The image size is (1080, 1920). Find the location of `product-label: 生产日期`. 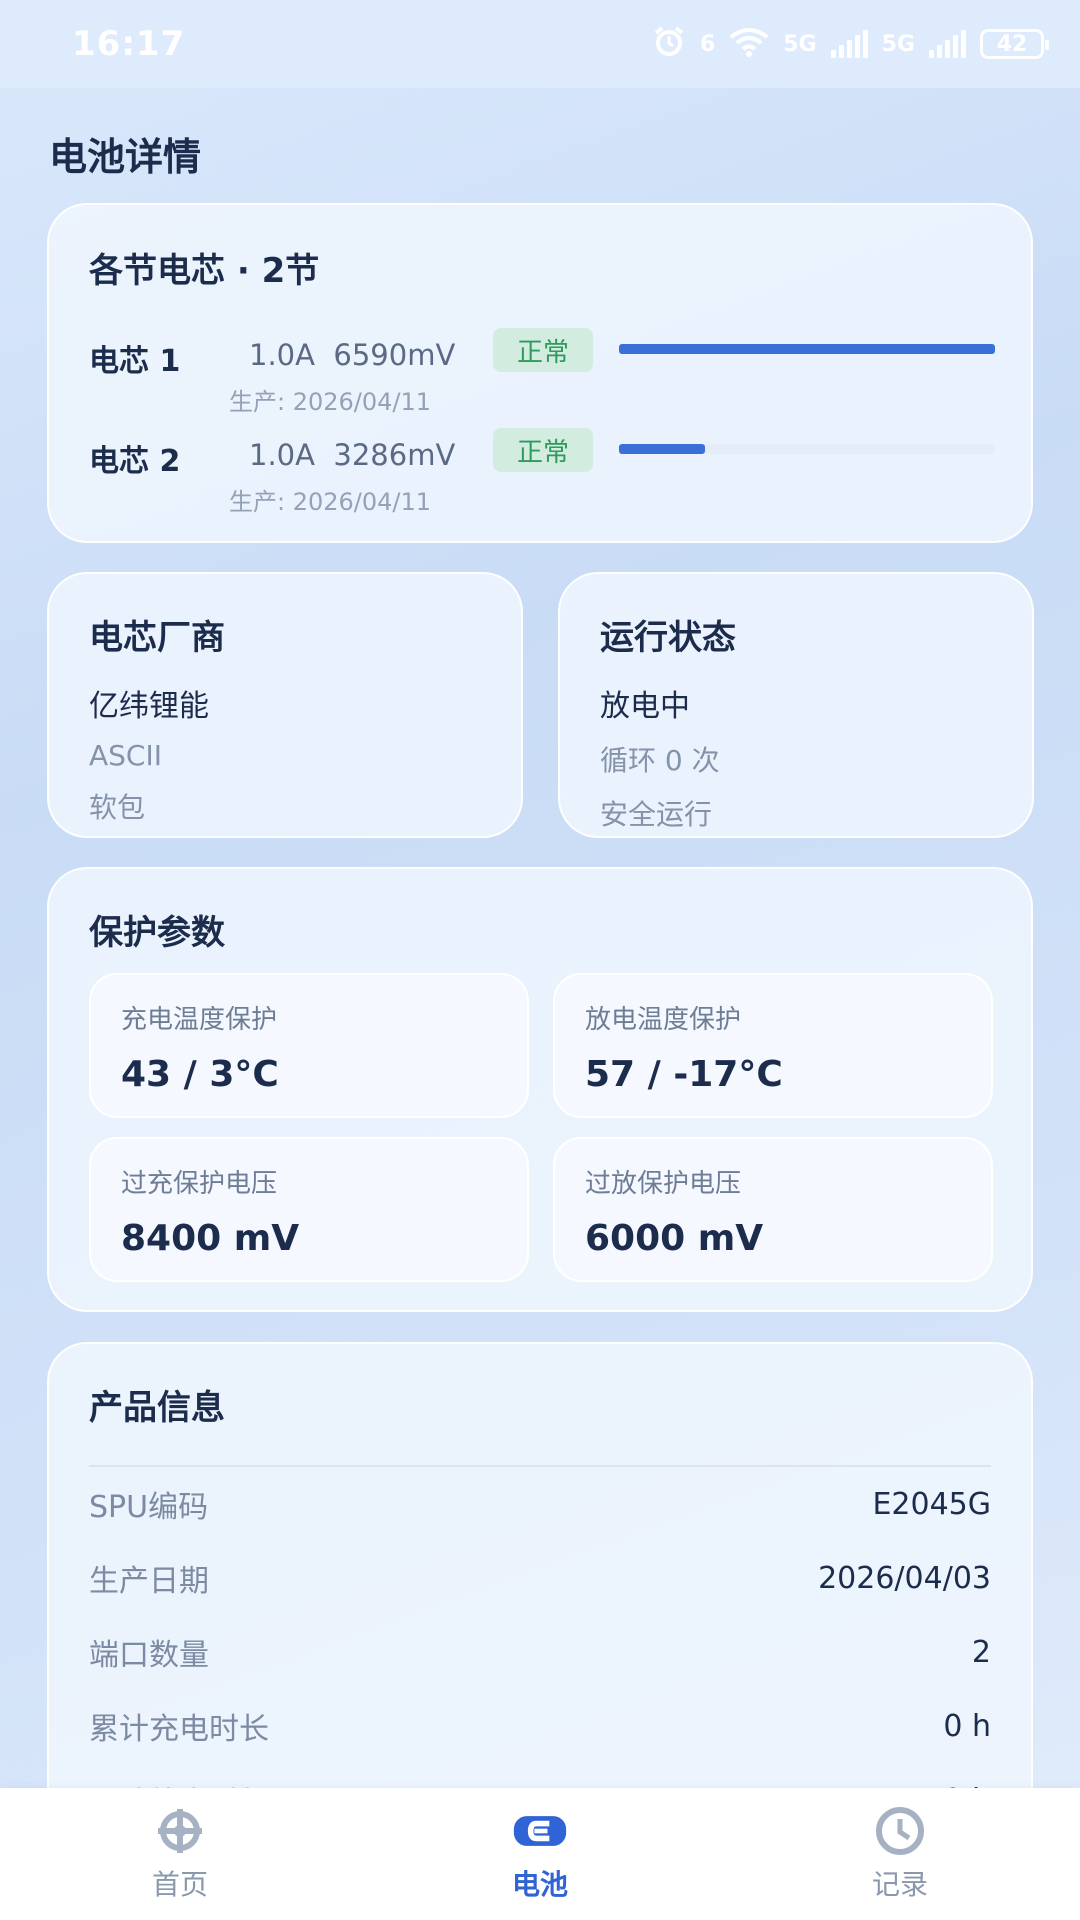

product-label: 生产日期 is located at coordinates (149, 1581).